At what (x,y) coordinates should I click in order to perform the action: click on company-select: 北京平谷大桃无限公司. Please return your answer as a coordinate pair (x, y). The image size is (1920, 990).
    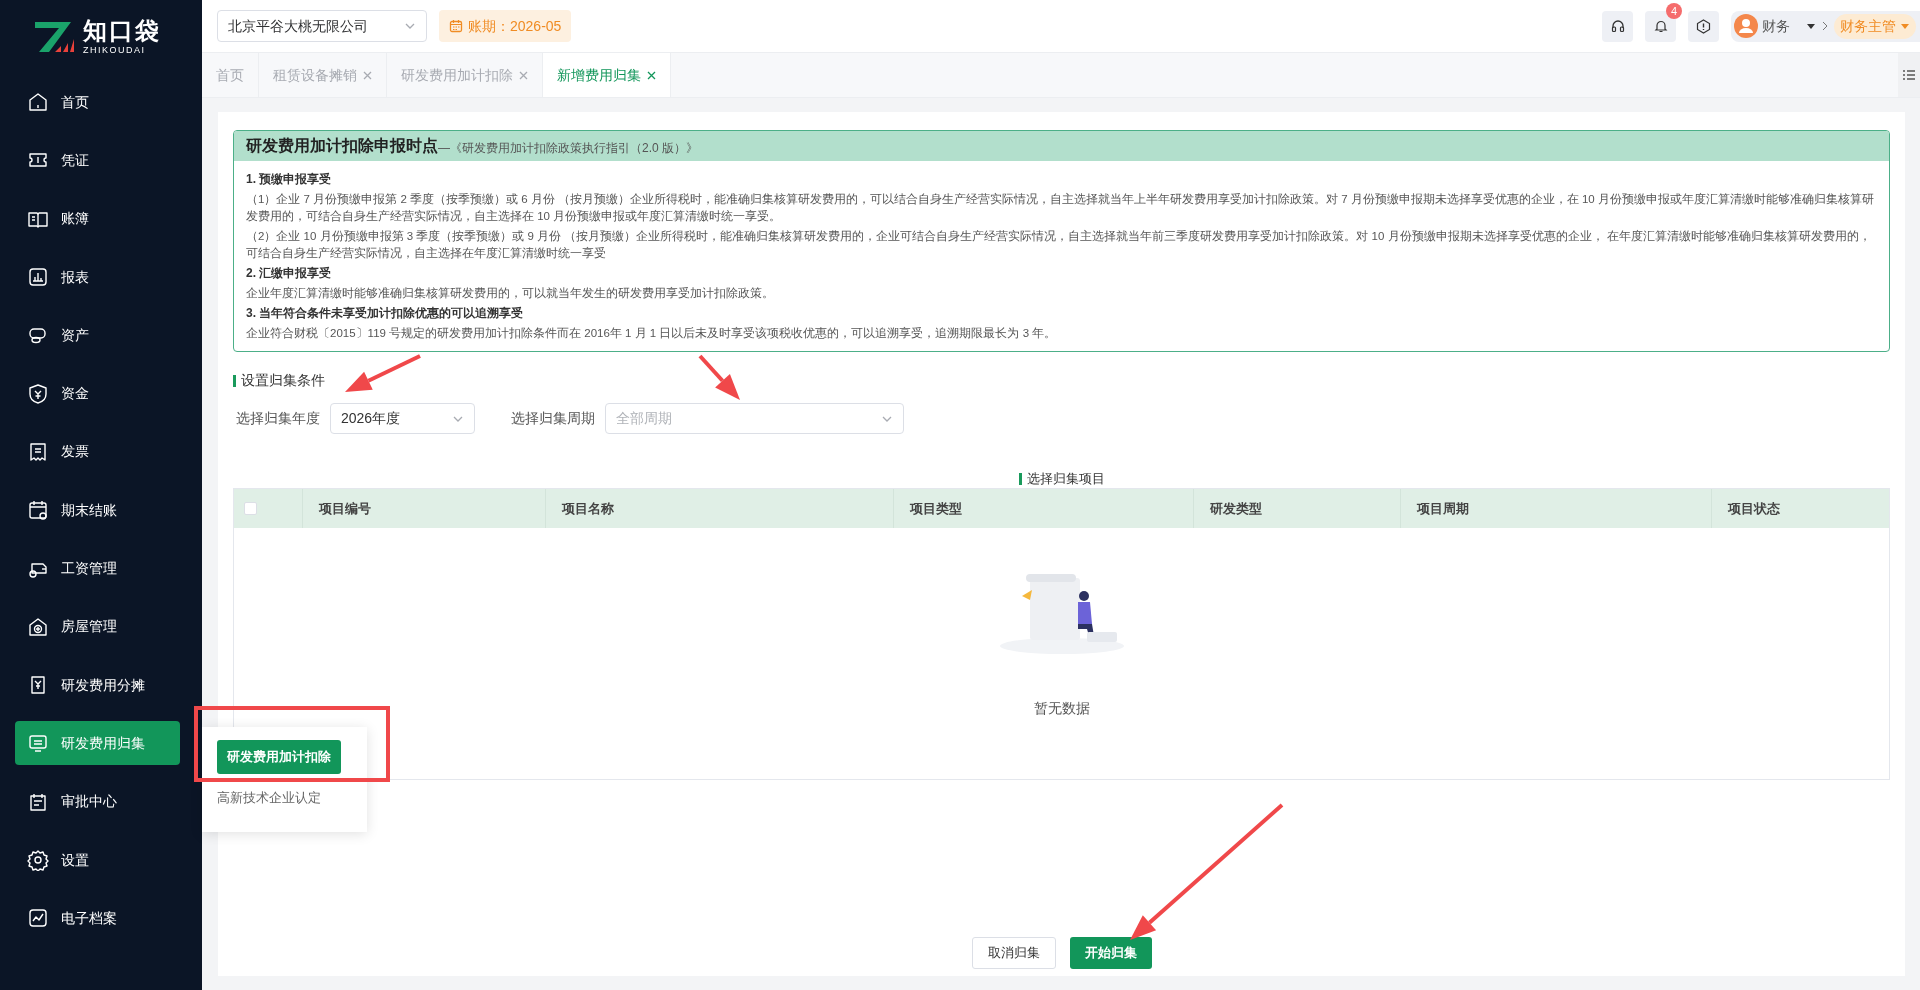
    Looking at the image, I should click on (322, 26).